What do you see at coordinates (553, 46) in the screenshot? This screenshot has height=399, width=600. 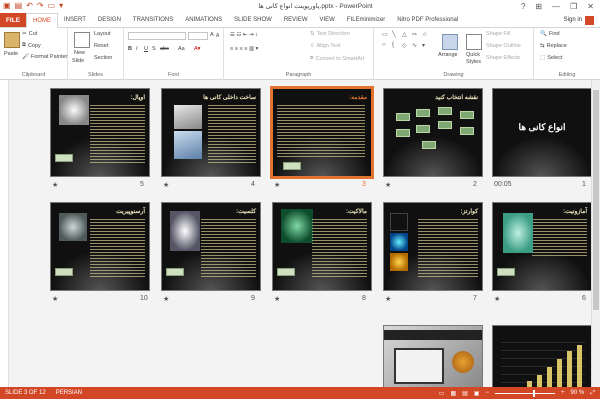 I see `replace-button: ⇆ Replace` at bounding box center [553, 46].